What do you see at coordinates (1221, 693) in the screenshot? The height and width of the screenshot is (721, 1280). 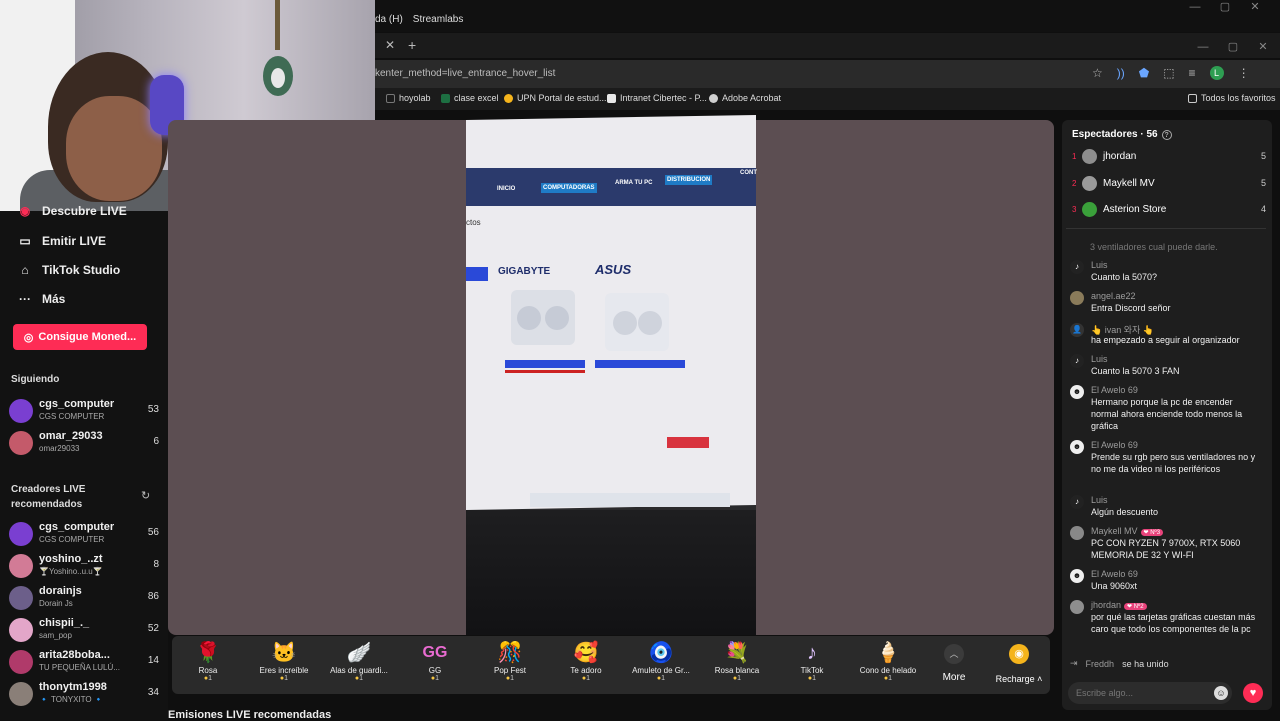 I see `emoji-icon: ☺` at bounding box center [1221, 693].